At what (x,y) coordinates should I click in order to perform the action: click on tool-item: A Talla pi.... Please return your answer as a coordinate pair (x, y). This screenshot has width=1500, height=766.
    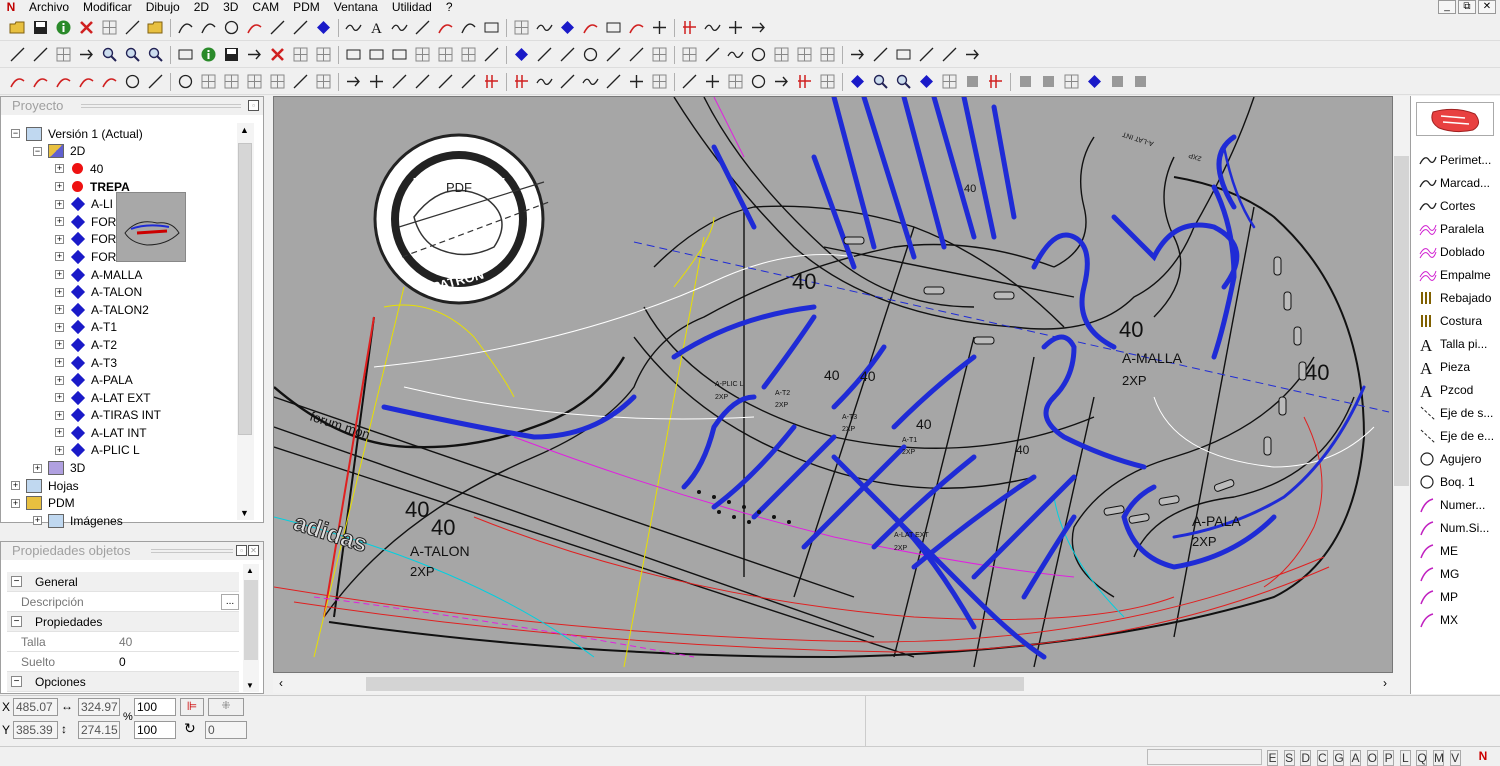
    Looking at the image, I should click on (1455, 343).